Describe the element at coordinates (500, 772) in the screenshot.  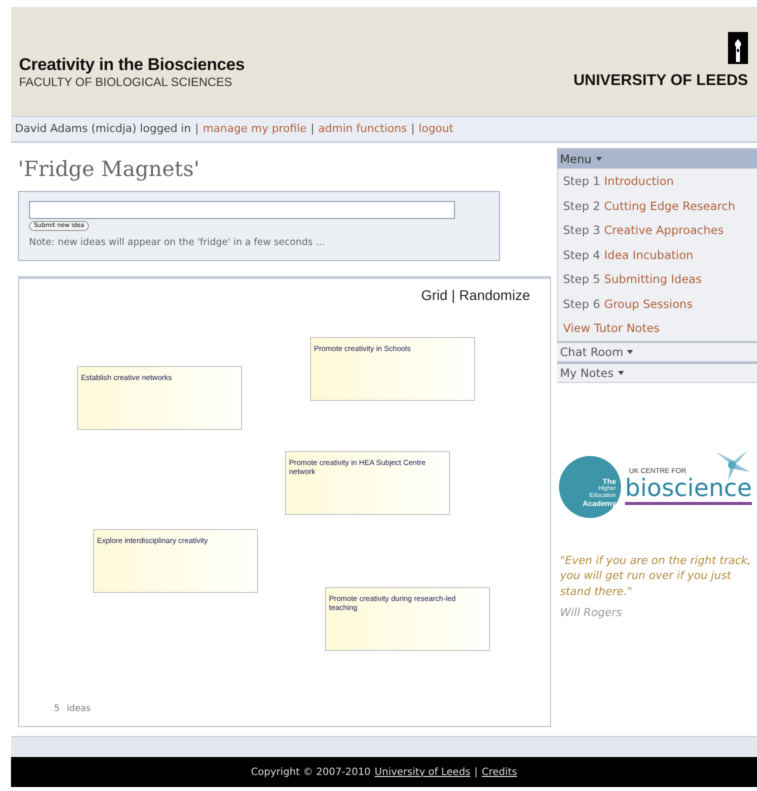
I see `footer-link: Credits` at that location.